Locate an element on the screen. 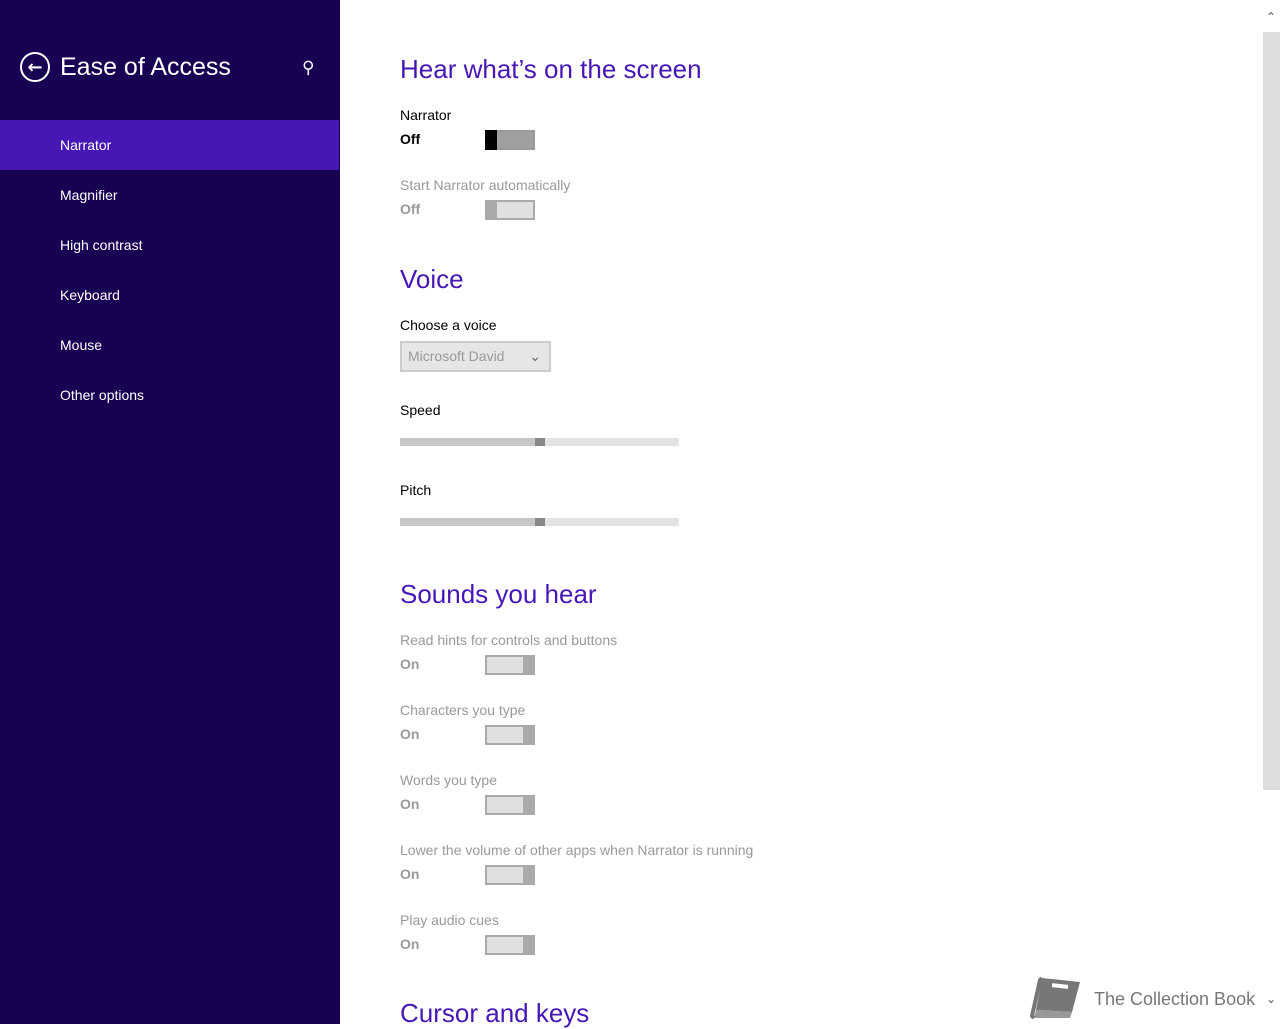 The height and width of the screenshot is (1029, 1280). sound-option-label: Play audio cues is located at coordinates (449, 920).